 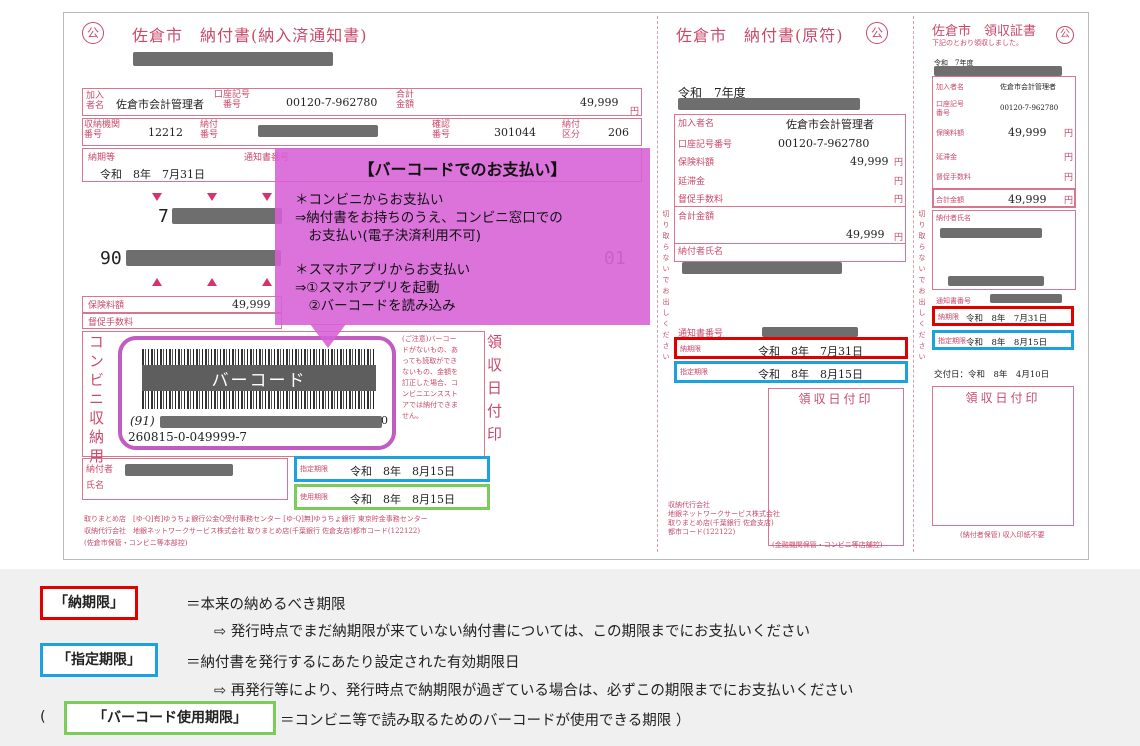 I want to click on redacted-address, so click(x=233, y=59).